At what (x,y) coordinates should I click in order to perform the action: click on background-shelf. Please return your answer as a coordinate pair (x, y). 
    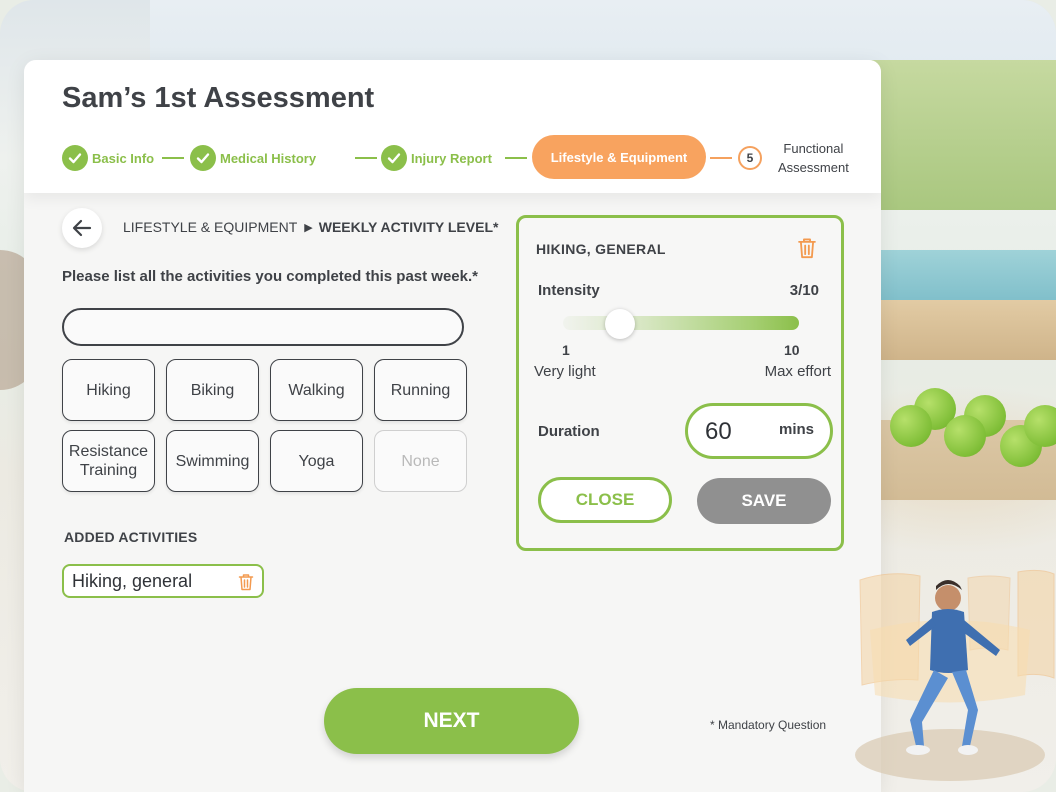
    Looking at the image, I should click on (963, 330).